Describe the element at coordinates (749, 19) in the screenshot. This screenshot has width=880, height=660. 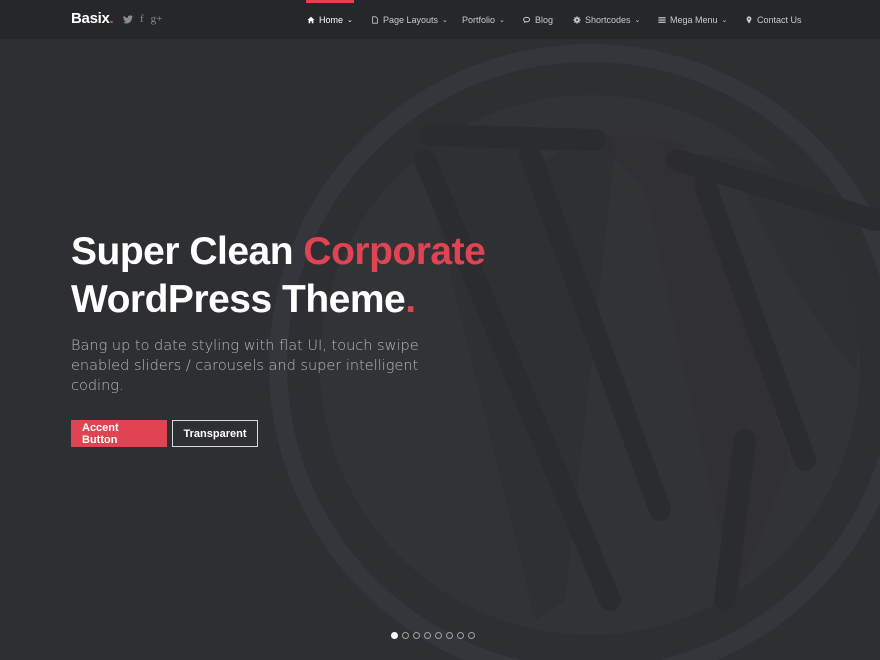
I see `map-pin-icon` at that location.